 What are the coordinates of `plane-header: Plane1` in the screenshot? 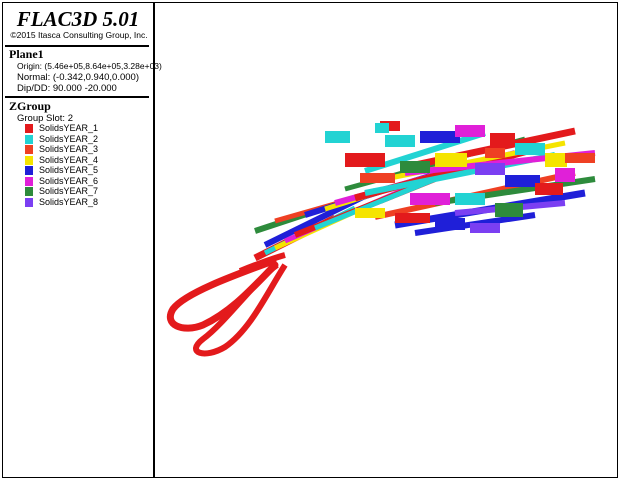 It's located at (26, 54).